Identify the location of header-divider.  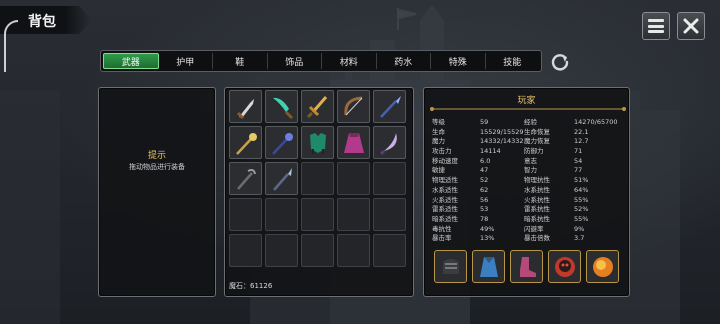
(528, 109).